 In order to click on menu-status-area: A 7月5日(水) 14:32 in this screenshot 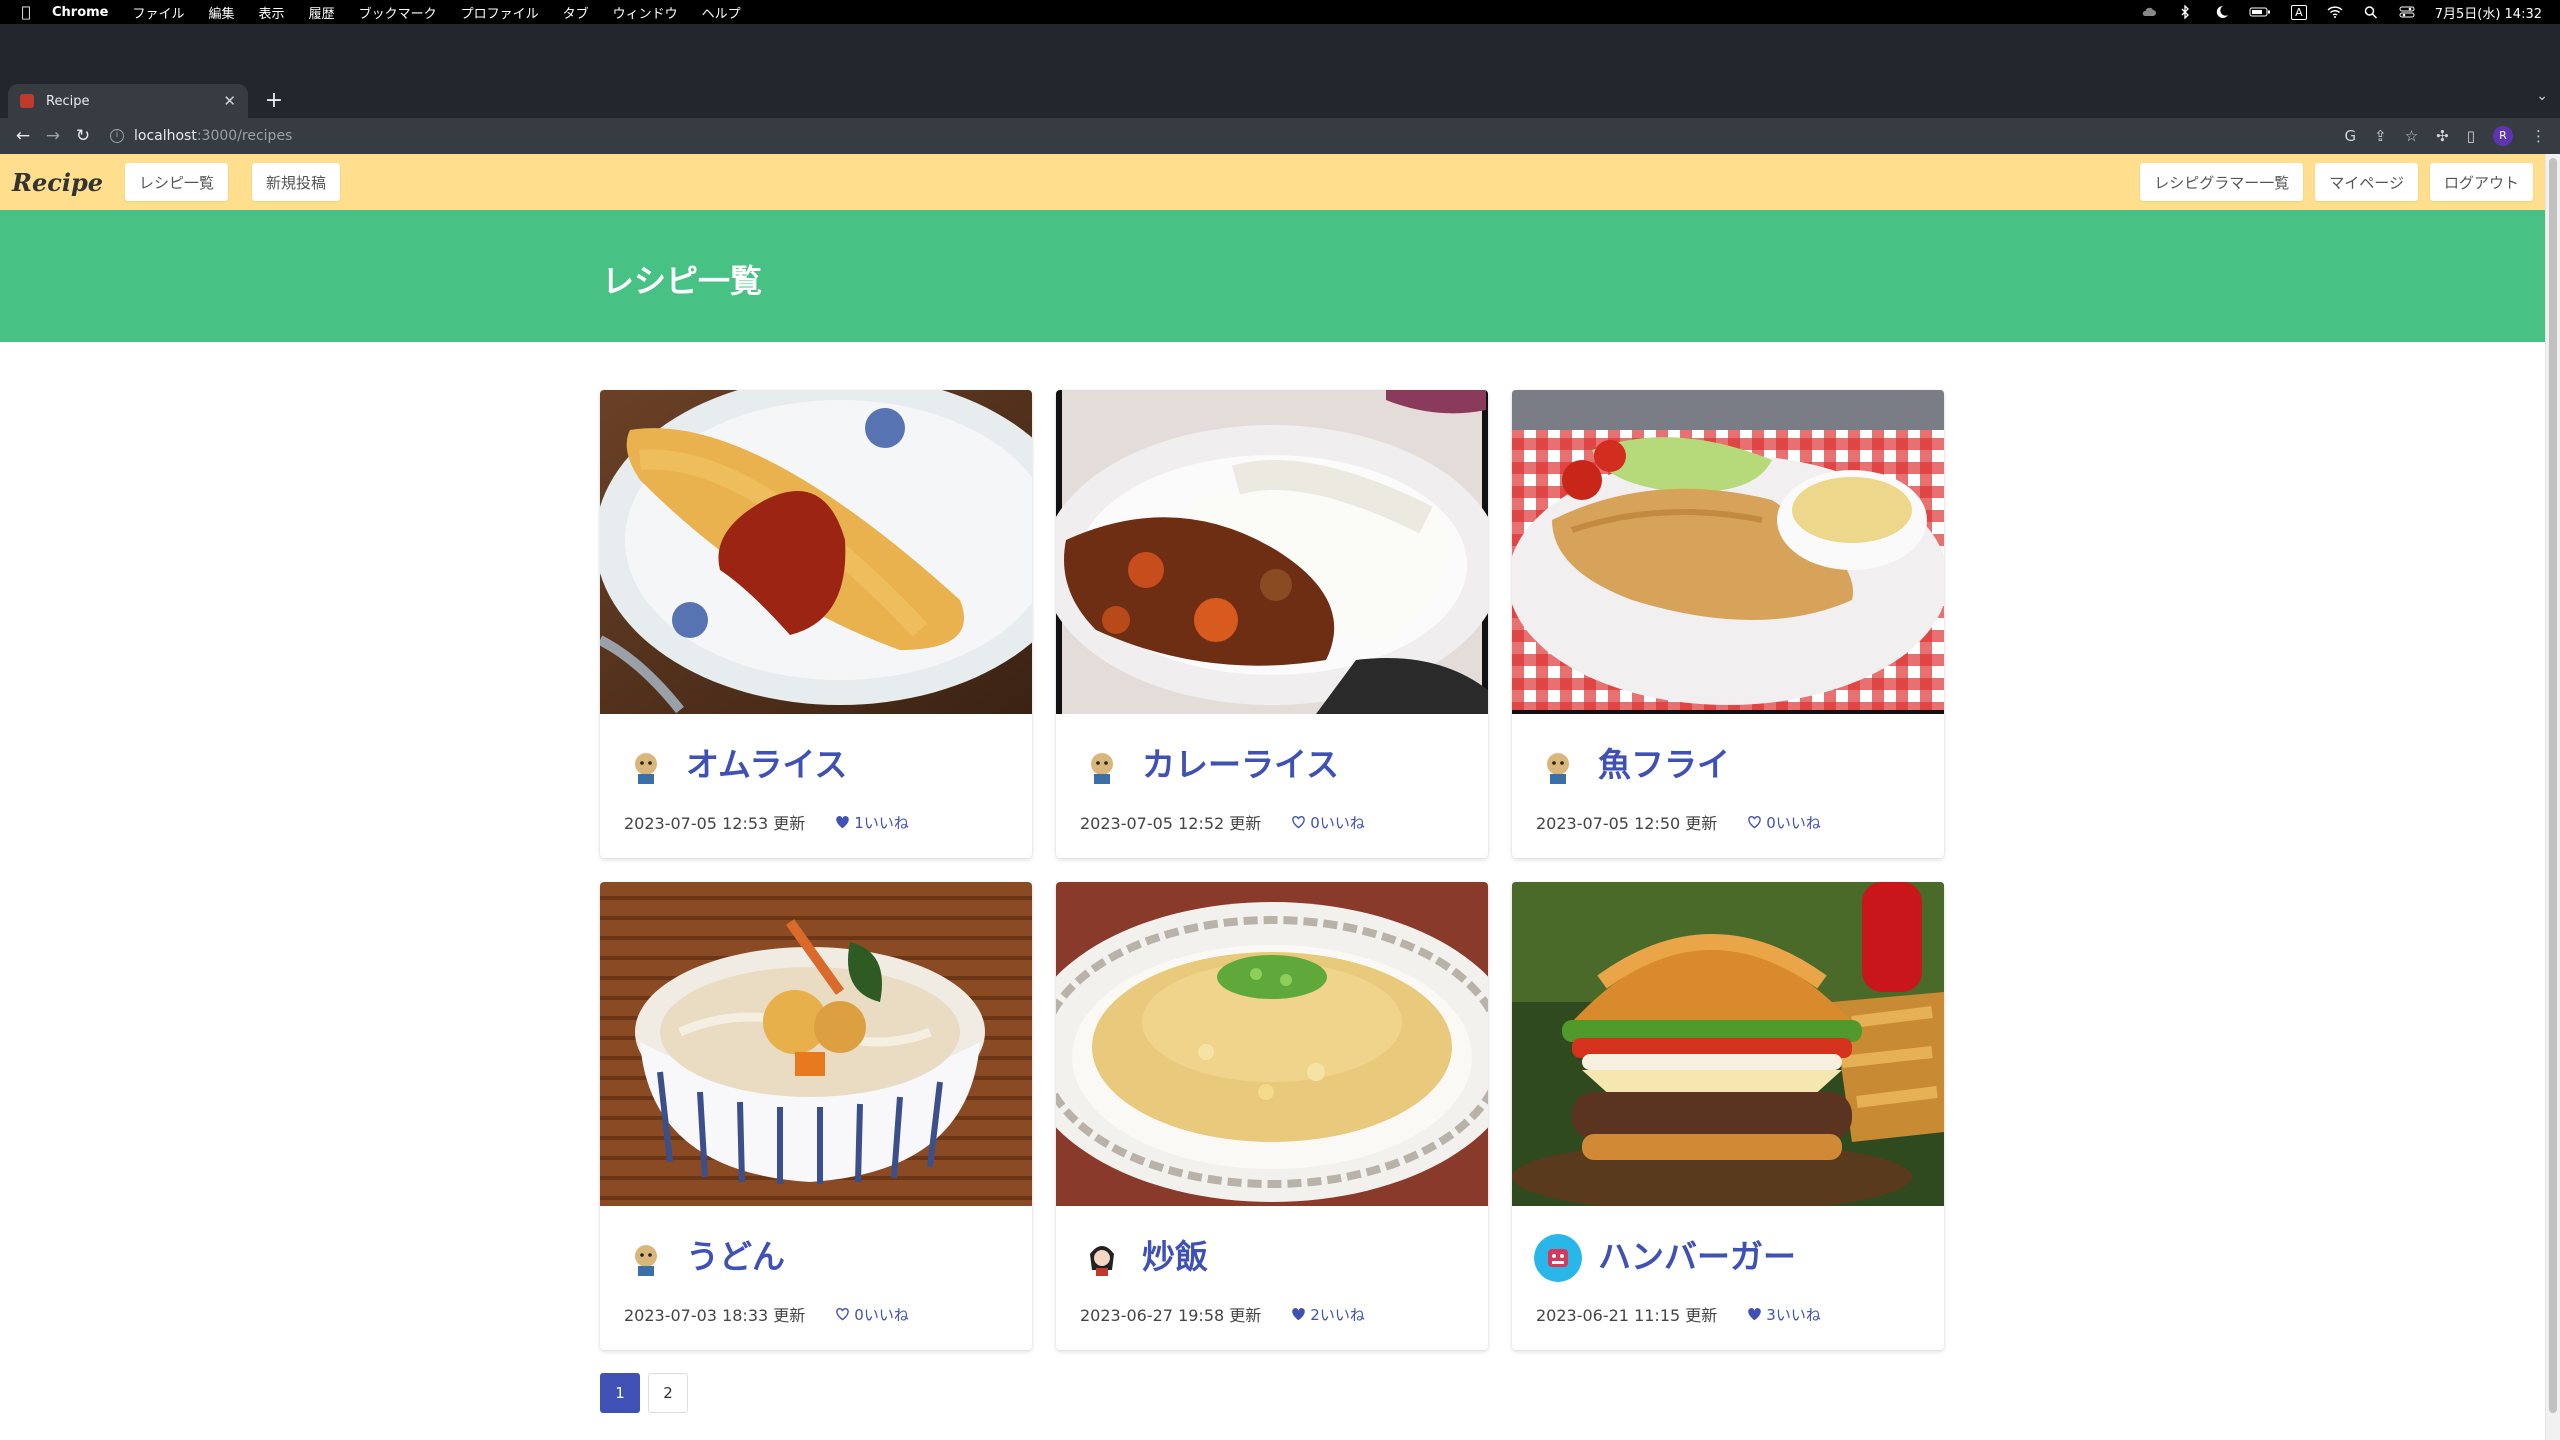, I will do `click(2341, 12)`.